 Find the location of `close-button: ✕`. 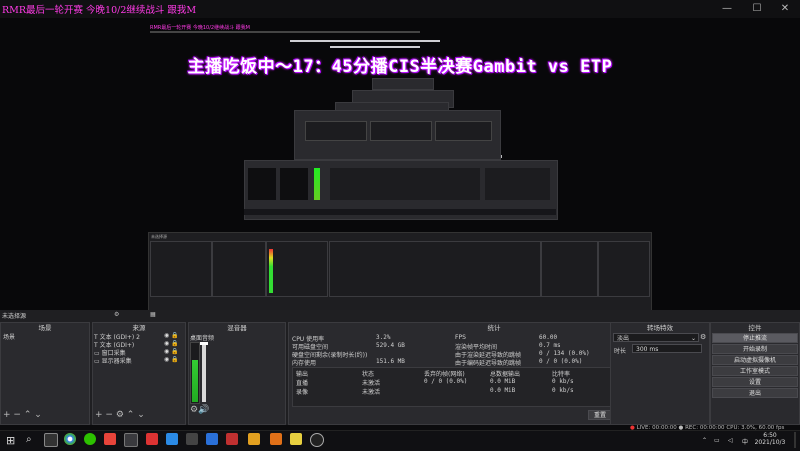

close-button: ✕ is located at coordinates (785, 9).